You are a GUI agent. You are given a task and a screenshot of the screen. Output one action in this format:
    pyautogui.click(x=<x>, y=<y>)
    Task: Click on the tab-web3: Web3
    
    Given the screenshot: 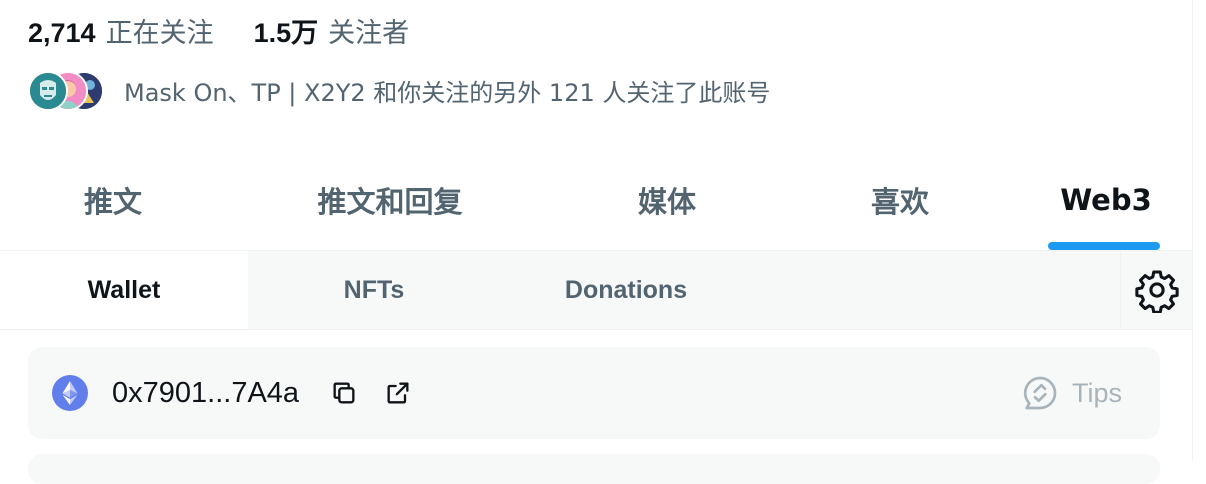 What is the action you would take?
    pyautogui.click(x=1106, y=200)
    